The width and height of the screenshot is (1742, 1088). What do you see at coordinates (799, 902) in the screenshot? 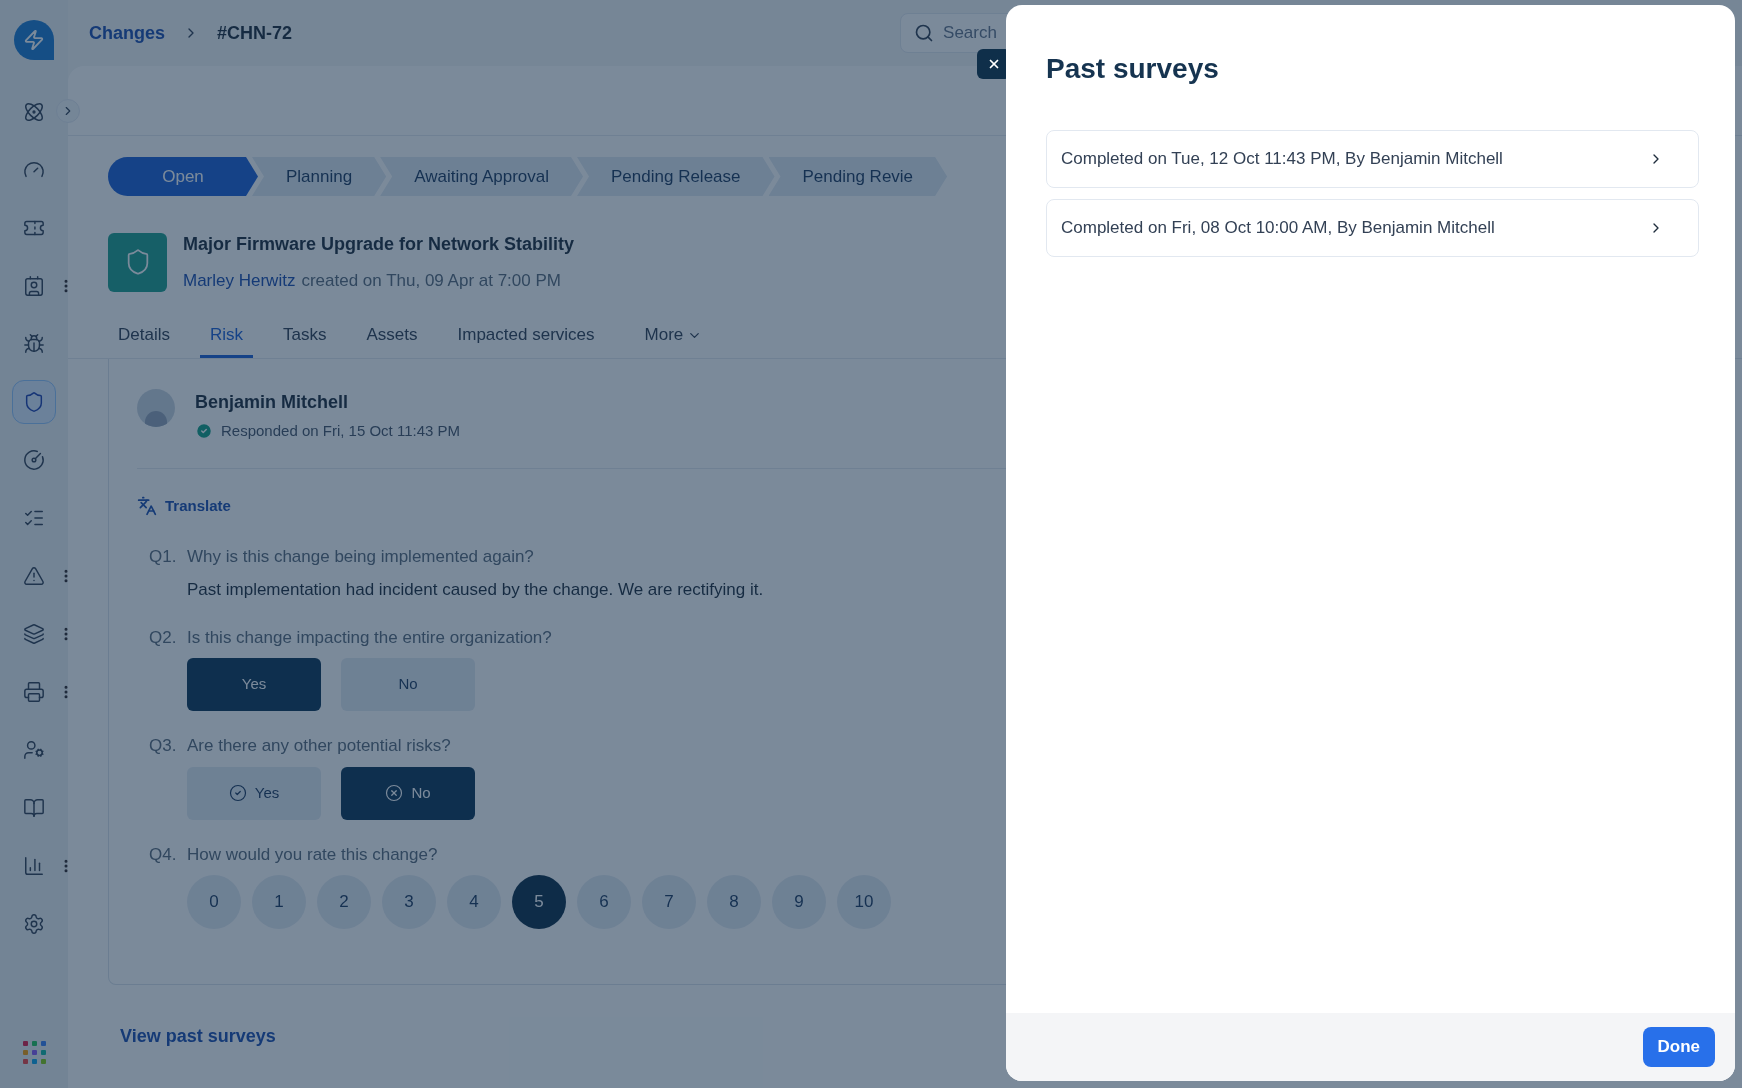
I see `rating-option: 9` at bounding box center [799, 902].